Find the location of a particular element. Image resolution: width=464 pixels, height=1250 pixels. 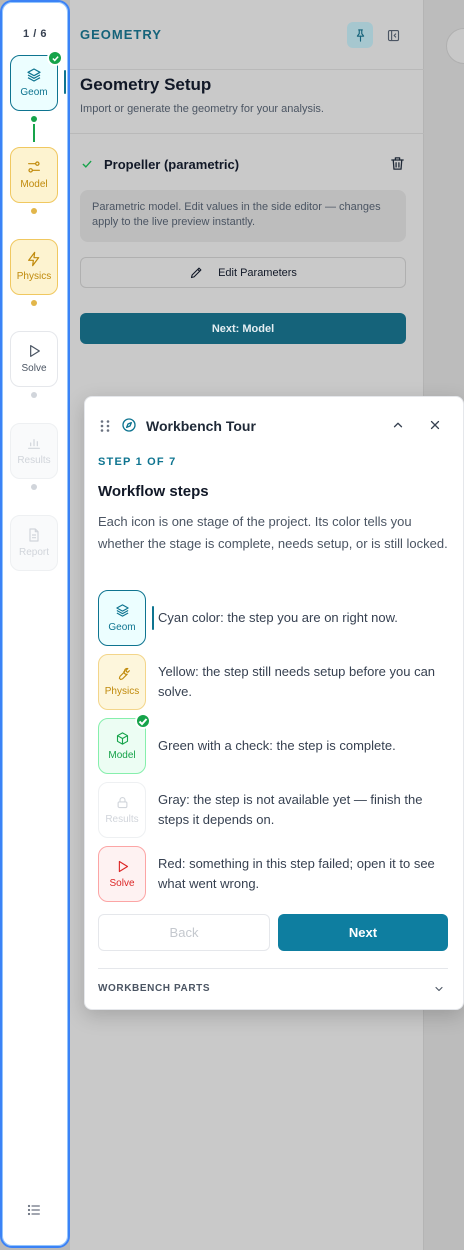

close-icon is located at coordinates (435, 425).